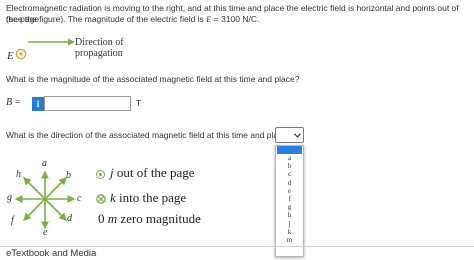 This screenshot has width=474, height=260. I want to click on compass-label-f: f, so click(12, 220).